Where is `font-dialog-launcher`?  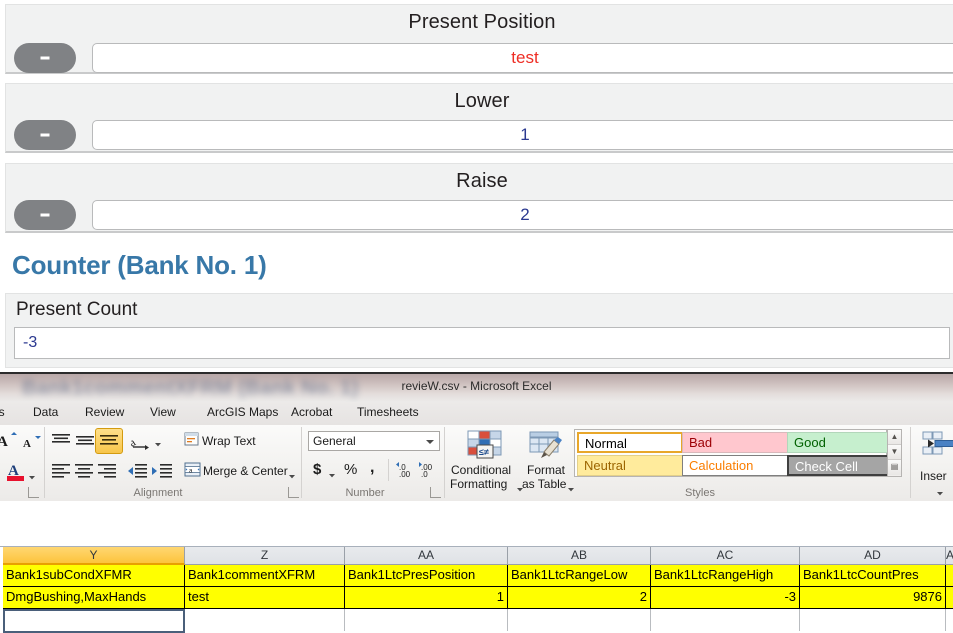 font-dialog-launcher is located at coordinates (33, 492).